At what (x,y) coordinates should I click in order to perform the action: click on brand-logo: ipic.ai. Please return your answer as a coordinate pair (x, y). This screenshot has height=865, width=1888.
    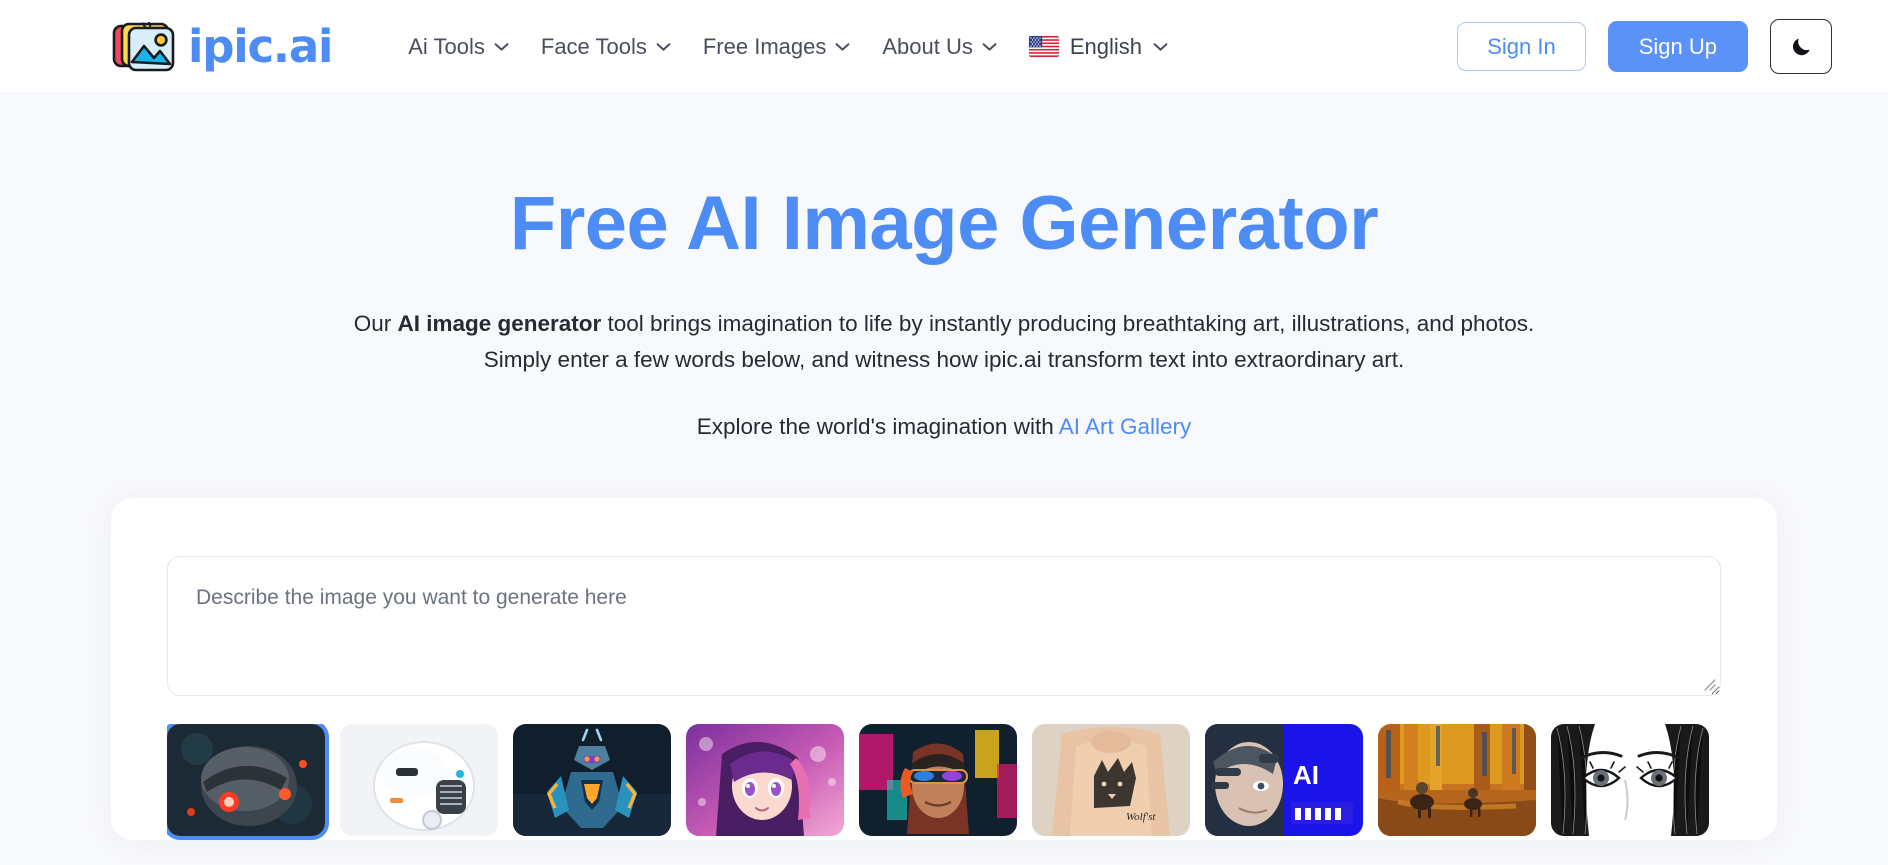
    Looking at the image, I should click on (221, 47).